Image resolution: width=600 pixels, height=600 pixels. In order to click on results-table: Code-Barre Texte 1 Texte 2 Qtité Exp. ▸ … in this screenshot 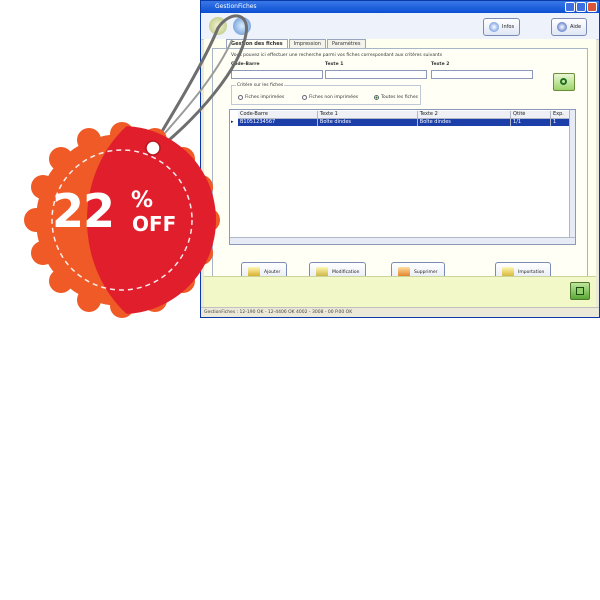, I will do `click(402, 177)`.